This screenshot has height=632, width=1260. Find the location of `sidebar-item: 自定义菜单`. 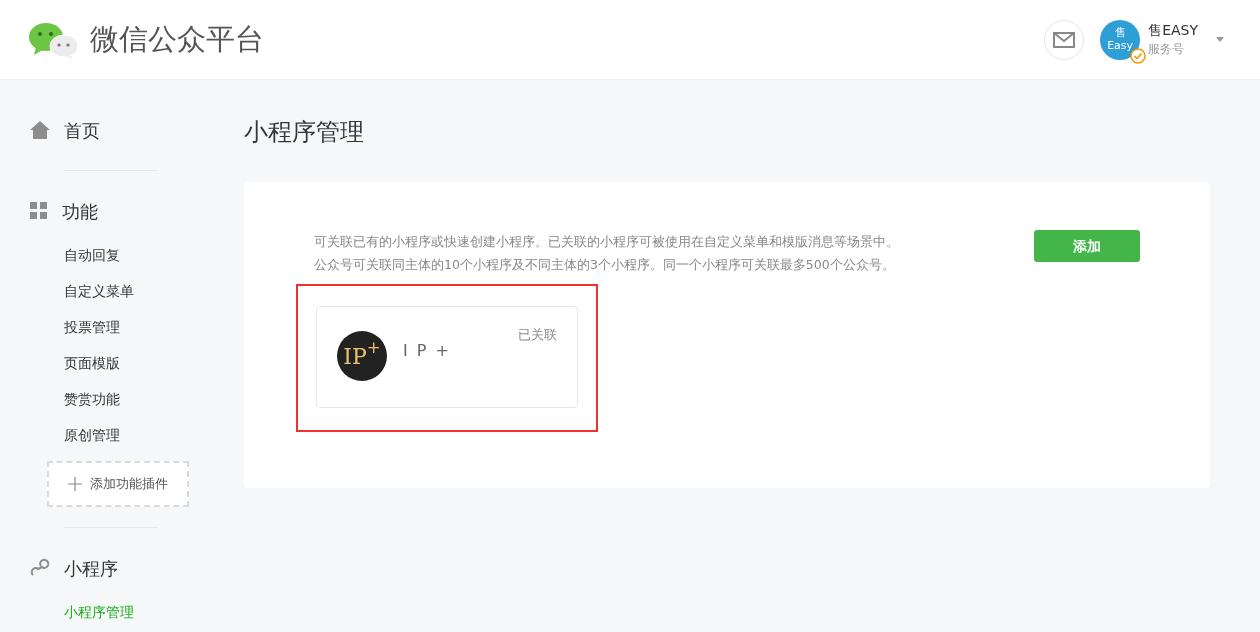

sidebar-item: 自定义菜单 is located at coordinates (82, 291).